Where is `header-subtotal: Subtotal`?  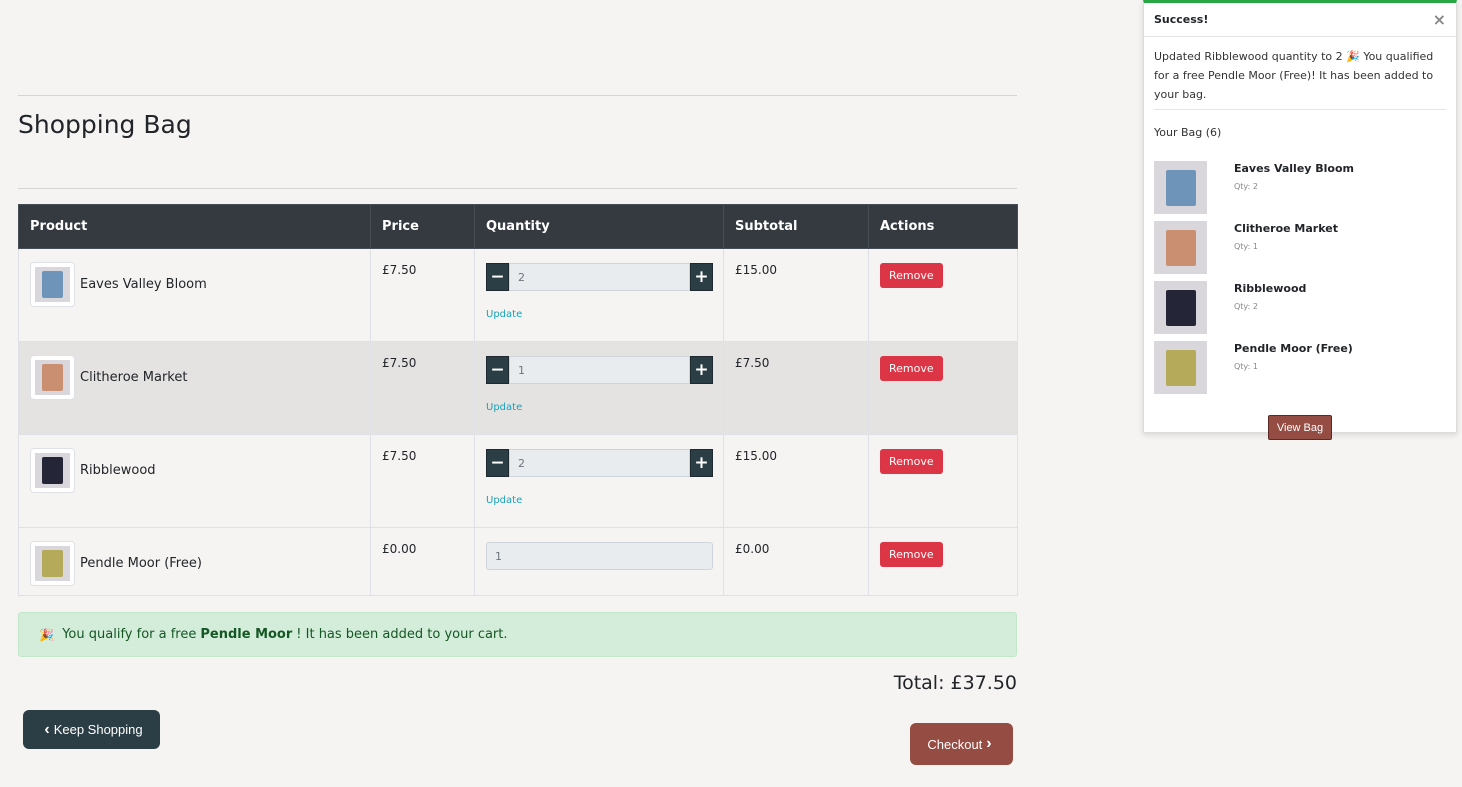
header-subtotal: Subtotal is located at coordinates (796, 226).